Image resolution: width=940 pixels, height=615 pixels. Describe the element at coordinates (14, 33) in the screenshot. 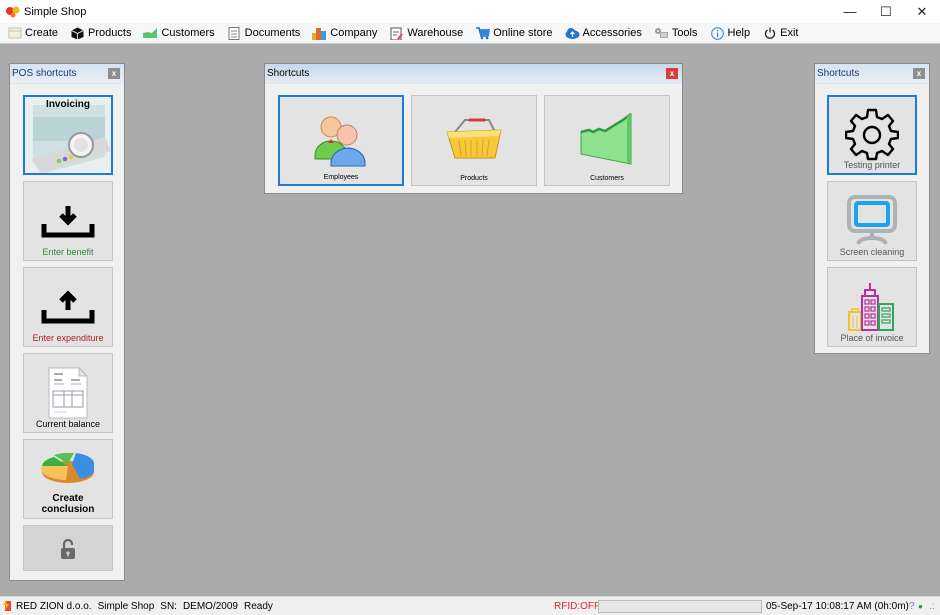

I see `create-icon` at that location.